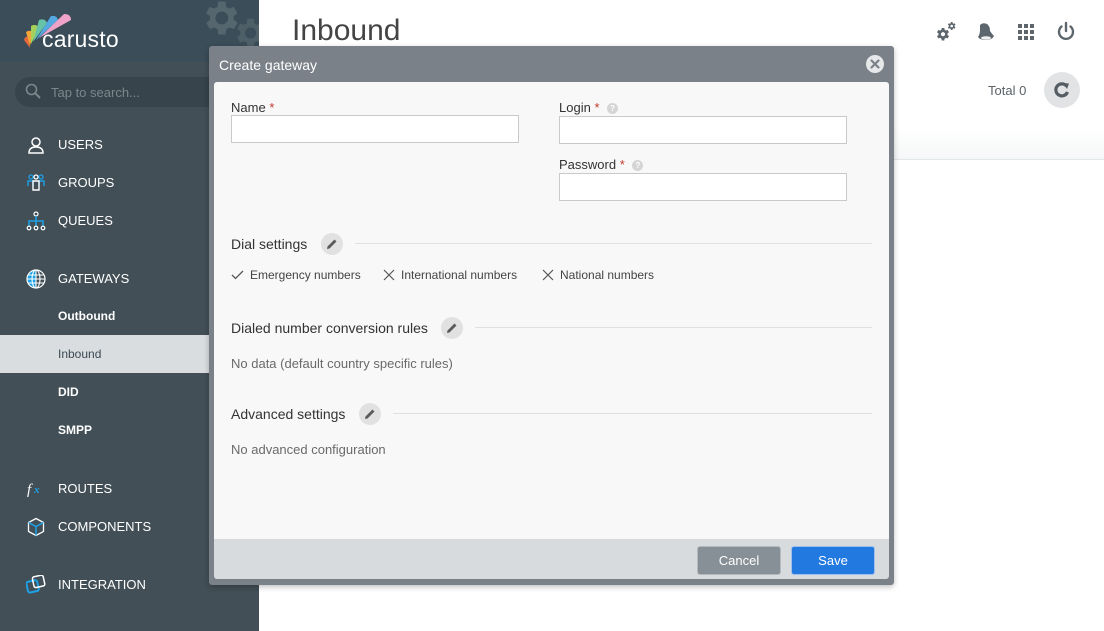  Describe the element at coordinates (703, 187) in the screenshot. I see `password-input` at that location.